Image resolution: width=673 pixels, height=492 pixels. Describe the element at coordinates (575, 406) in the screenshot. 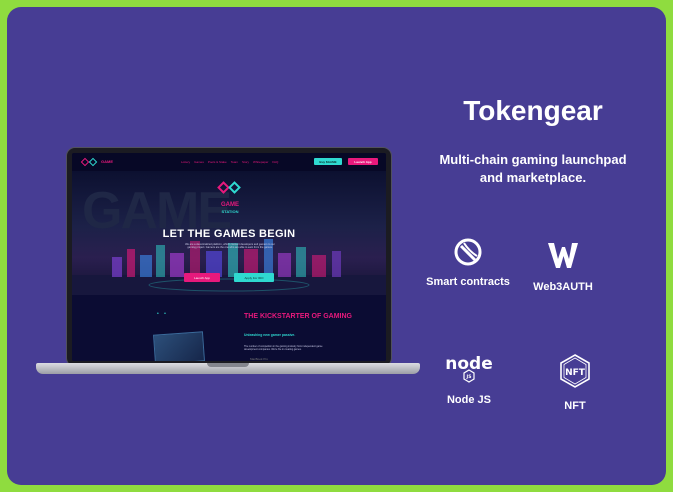

I see `feature-label: NFT` at that location.